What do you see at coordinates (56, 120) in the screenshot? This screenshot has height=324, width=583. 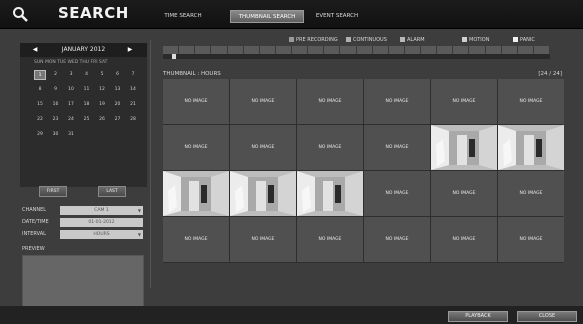 I see `calendar-day: 23` at bounding box center [56, 120].